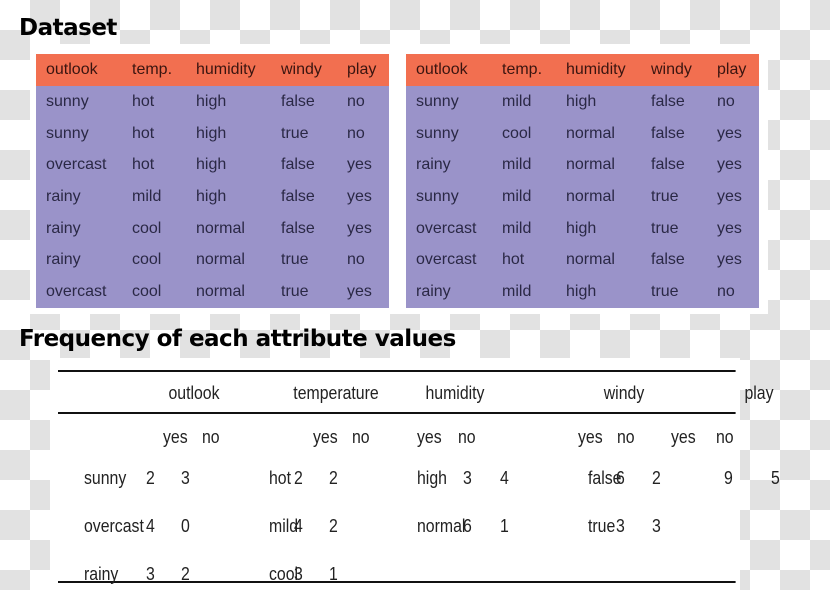 The width and height of the screenshot is (830, 590). I want to click on table-row: sunny mild normal true yes, so click(582, 197).